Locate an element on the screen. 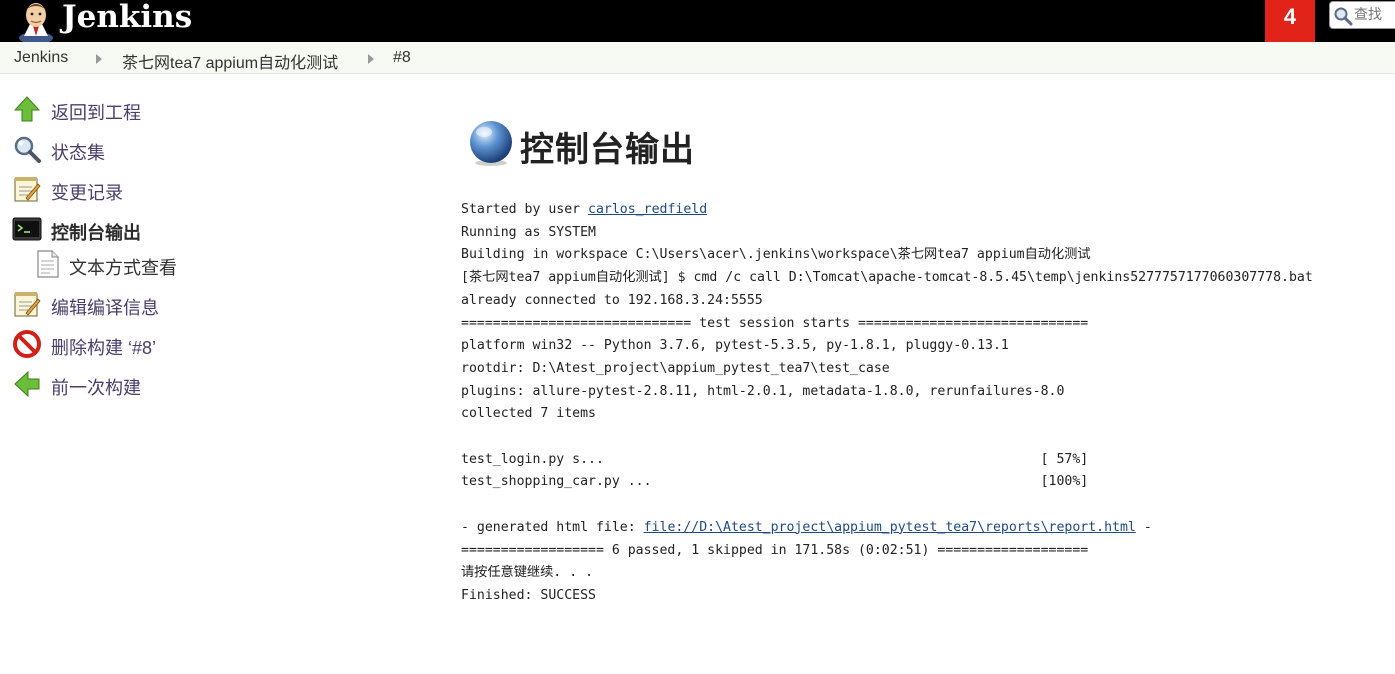 This screenshot has height=674, width=1395. console-text: Started by user is located at coordinates (525, 209).